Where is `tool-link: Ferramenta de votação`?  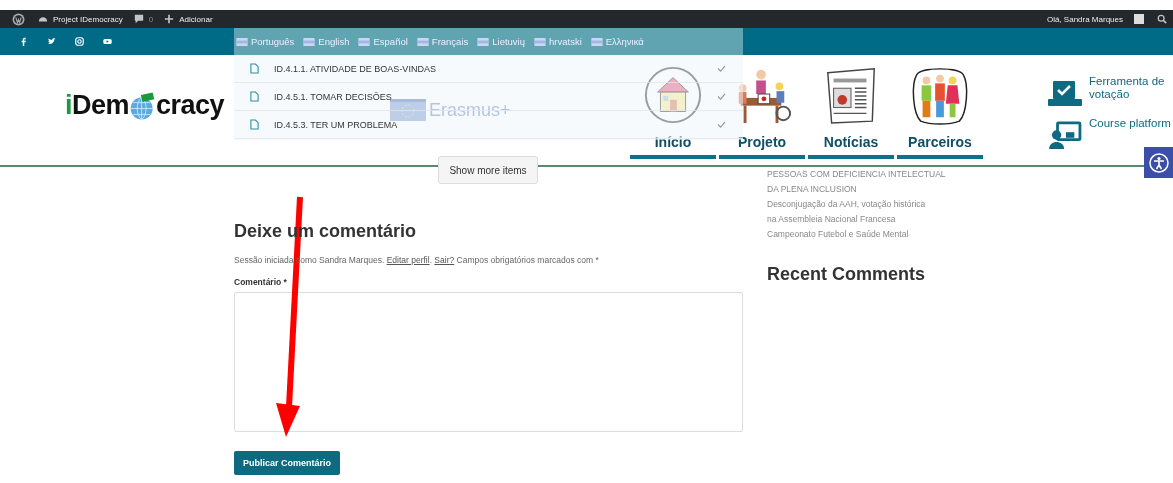
tool-link: Ferramenta de votação is located at coordinates (1110, 91).